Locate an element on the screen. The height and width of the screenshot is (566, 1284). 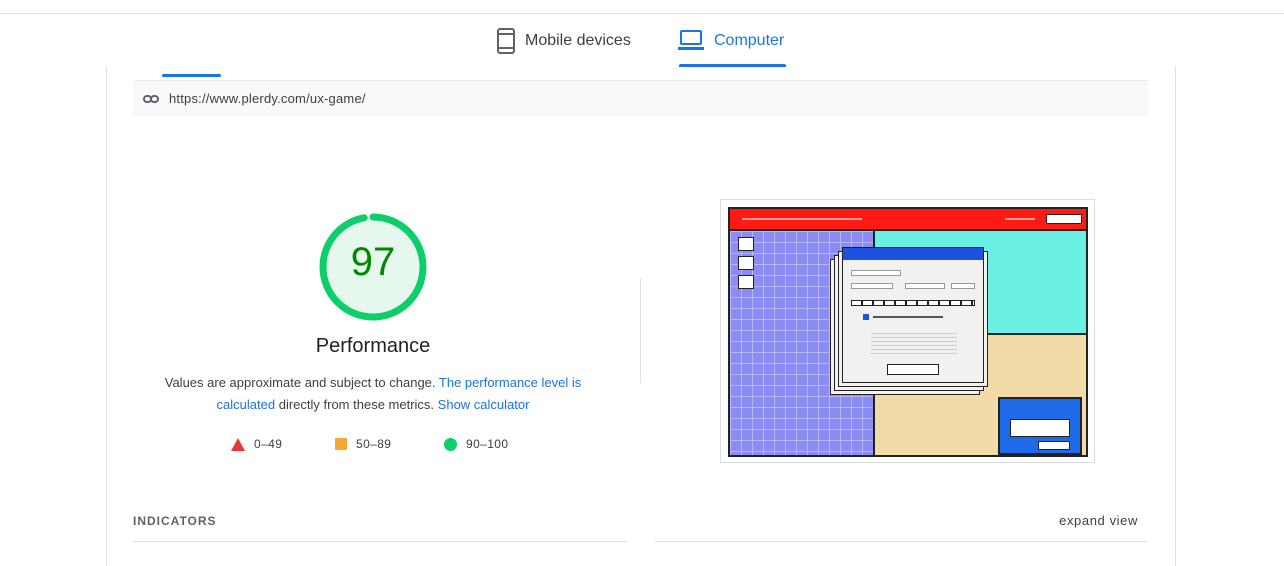
vertical-divider is located at coordinates (640, 330).